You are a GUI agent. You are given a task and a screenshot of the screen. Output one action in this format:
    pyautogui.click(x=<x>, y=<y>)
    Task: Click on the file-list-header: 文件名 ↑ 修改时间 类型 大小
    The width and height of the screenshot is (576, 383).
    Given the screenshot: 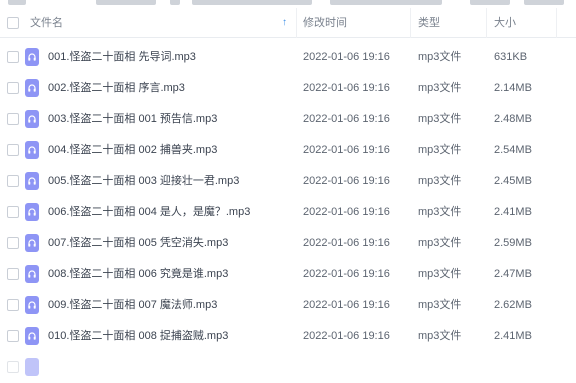 What is the action you would take?
    pyautogui.click(x=288, y=23)
    